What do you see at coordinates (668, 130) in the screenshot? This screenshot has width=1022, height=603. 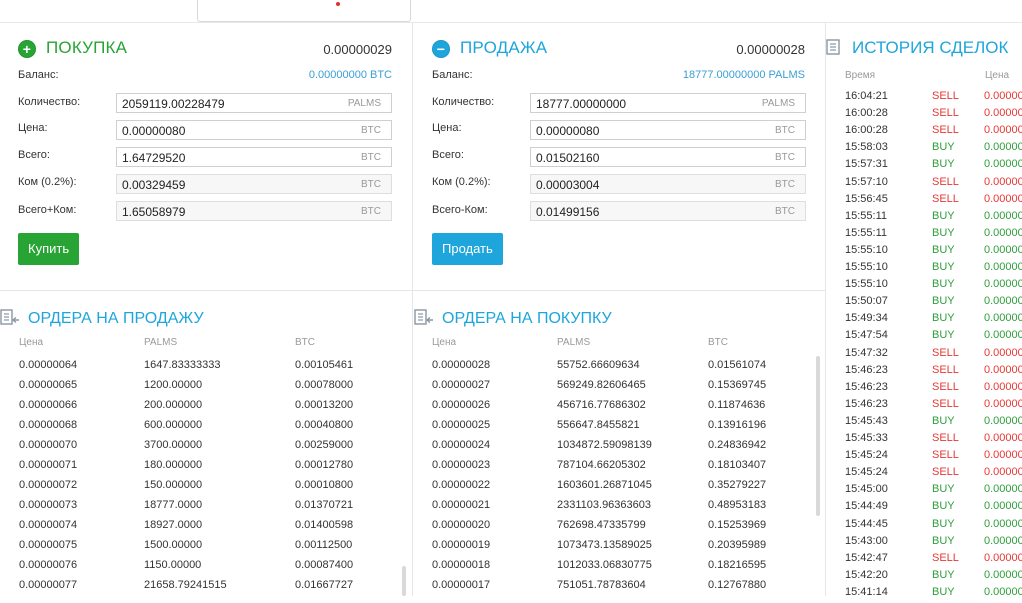 I see `sell-price-input: 0.00000080 BTC` at bounding box center [668, 130].